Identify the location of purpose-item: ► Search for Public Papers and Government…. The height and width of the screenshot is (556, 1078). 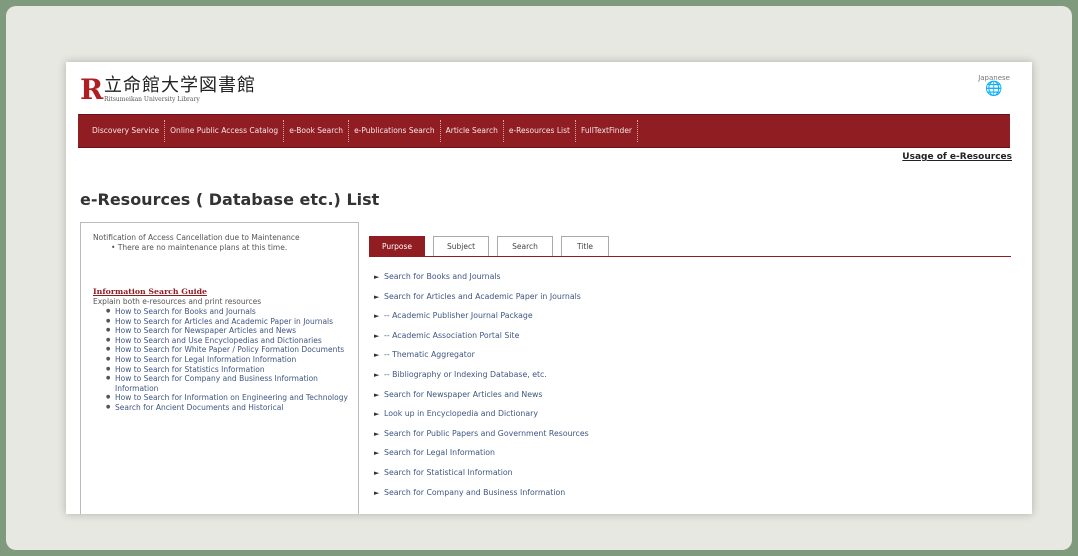
(481, 434).